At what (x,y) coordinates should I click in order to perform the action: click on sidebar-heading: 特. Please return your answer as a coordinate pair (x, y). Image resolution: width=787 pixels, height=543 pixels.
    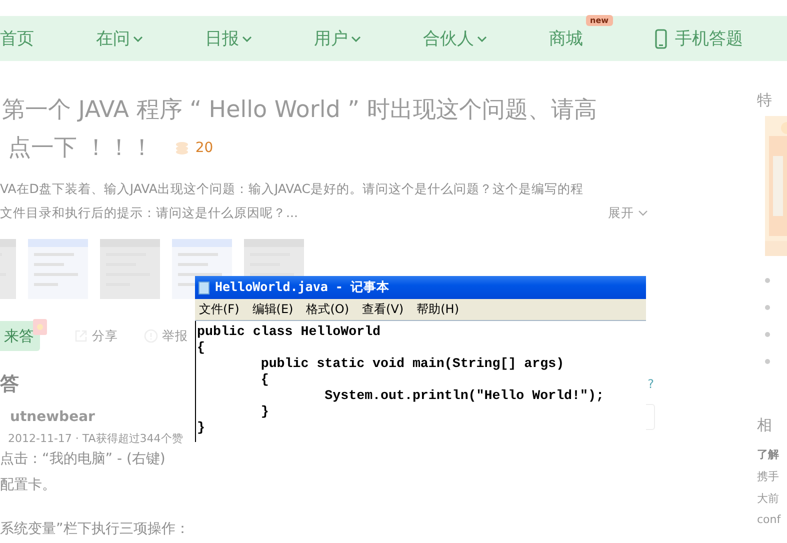
    Looking at the image, I should click on (765, 100).